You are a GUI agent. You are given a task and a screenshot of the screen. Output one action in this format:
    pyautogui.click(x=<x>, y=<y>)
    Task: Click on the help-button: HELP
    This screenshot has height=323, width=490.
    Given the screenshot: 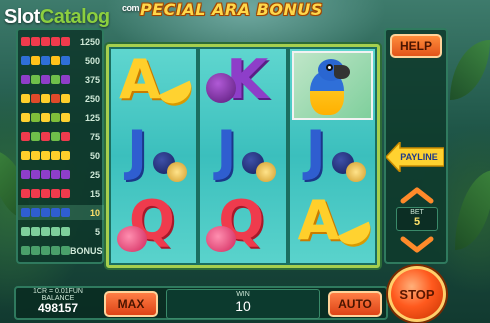 What is the action you would take?
    pyautogui.click(x=416, y=46)
    